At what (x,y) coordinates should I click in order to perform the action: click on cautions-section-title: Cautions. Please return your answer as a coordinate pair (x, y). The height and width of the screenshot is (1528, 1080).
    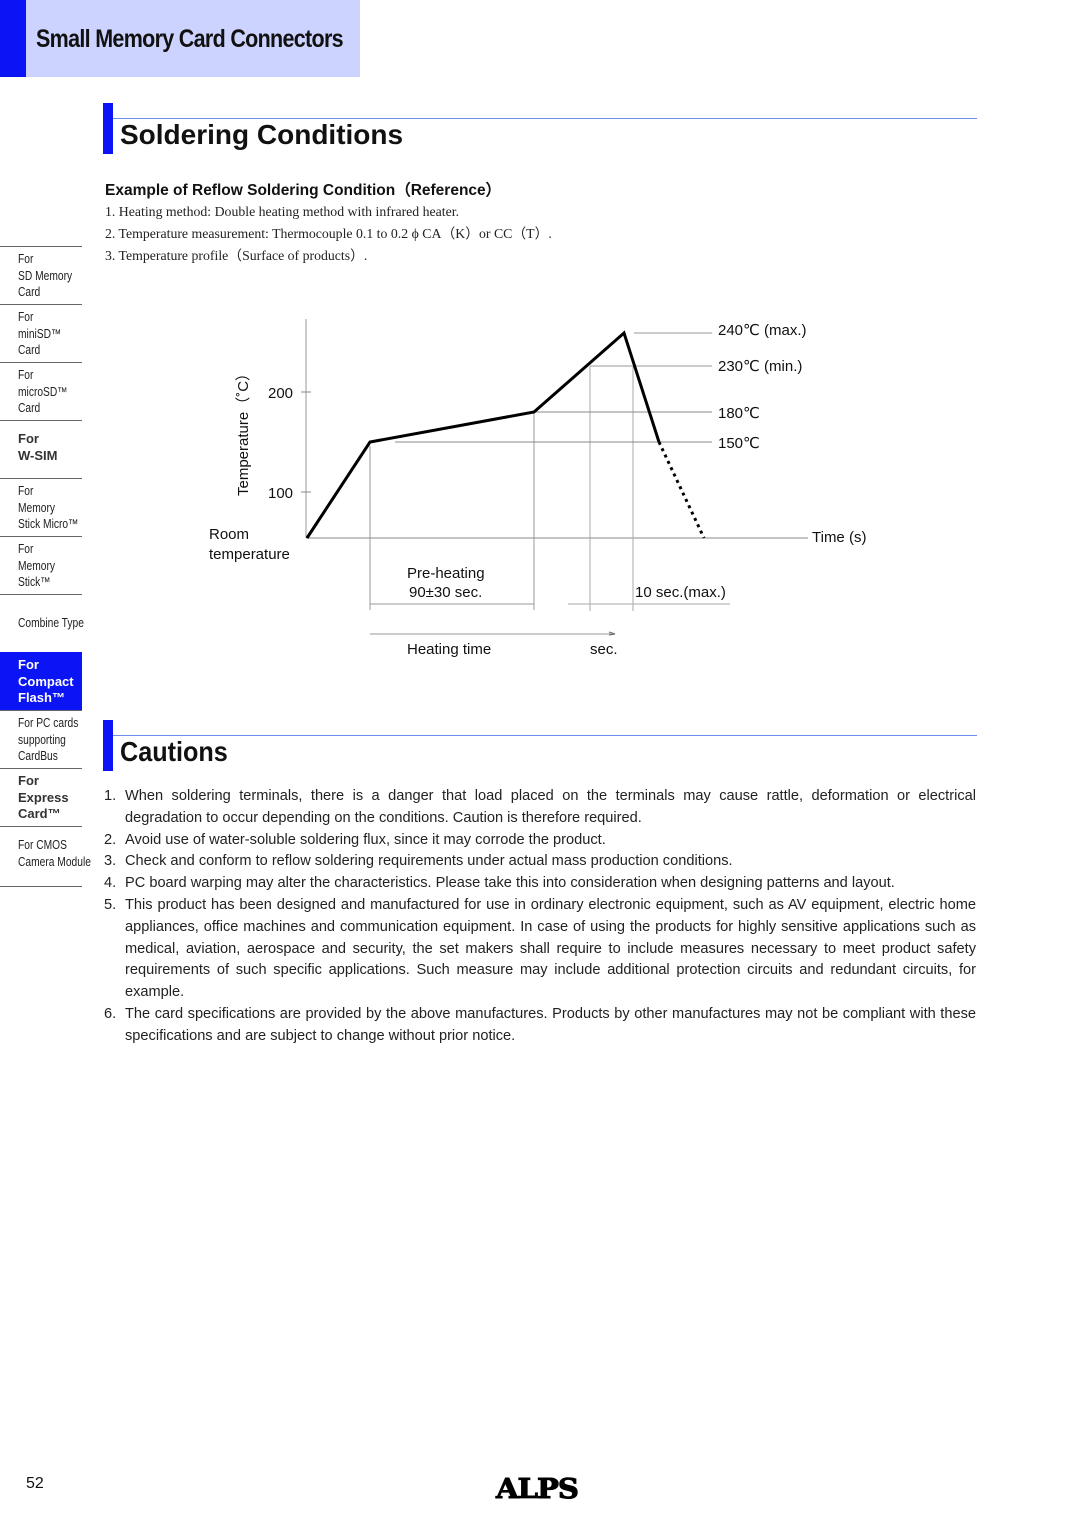
    Looking at the image, I should click on (174, 751).